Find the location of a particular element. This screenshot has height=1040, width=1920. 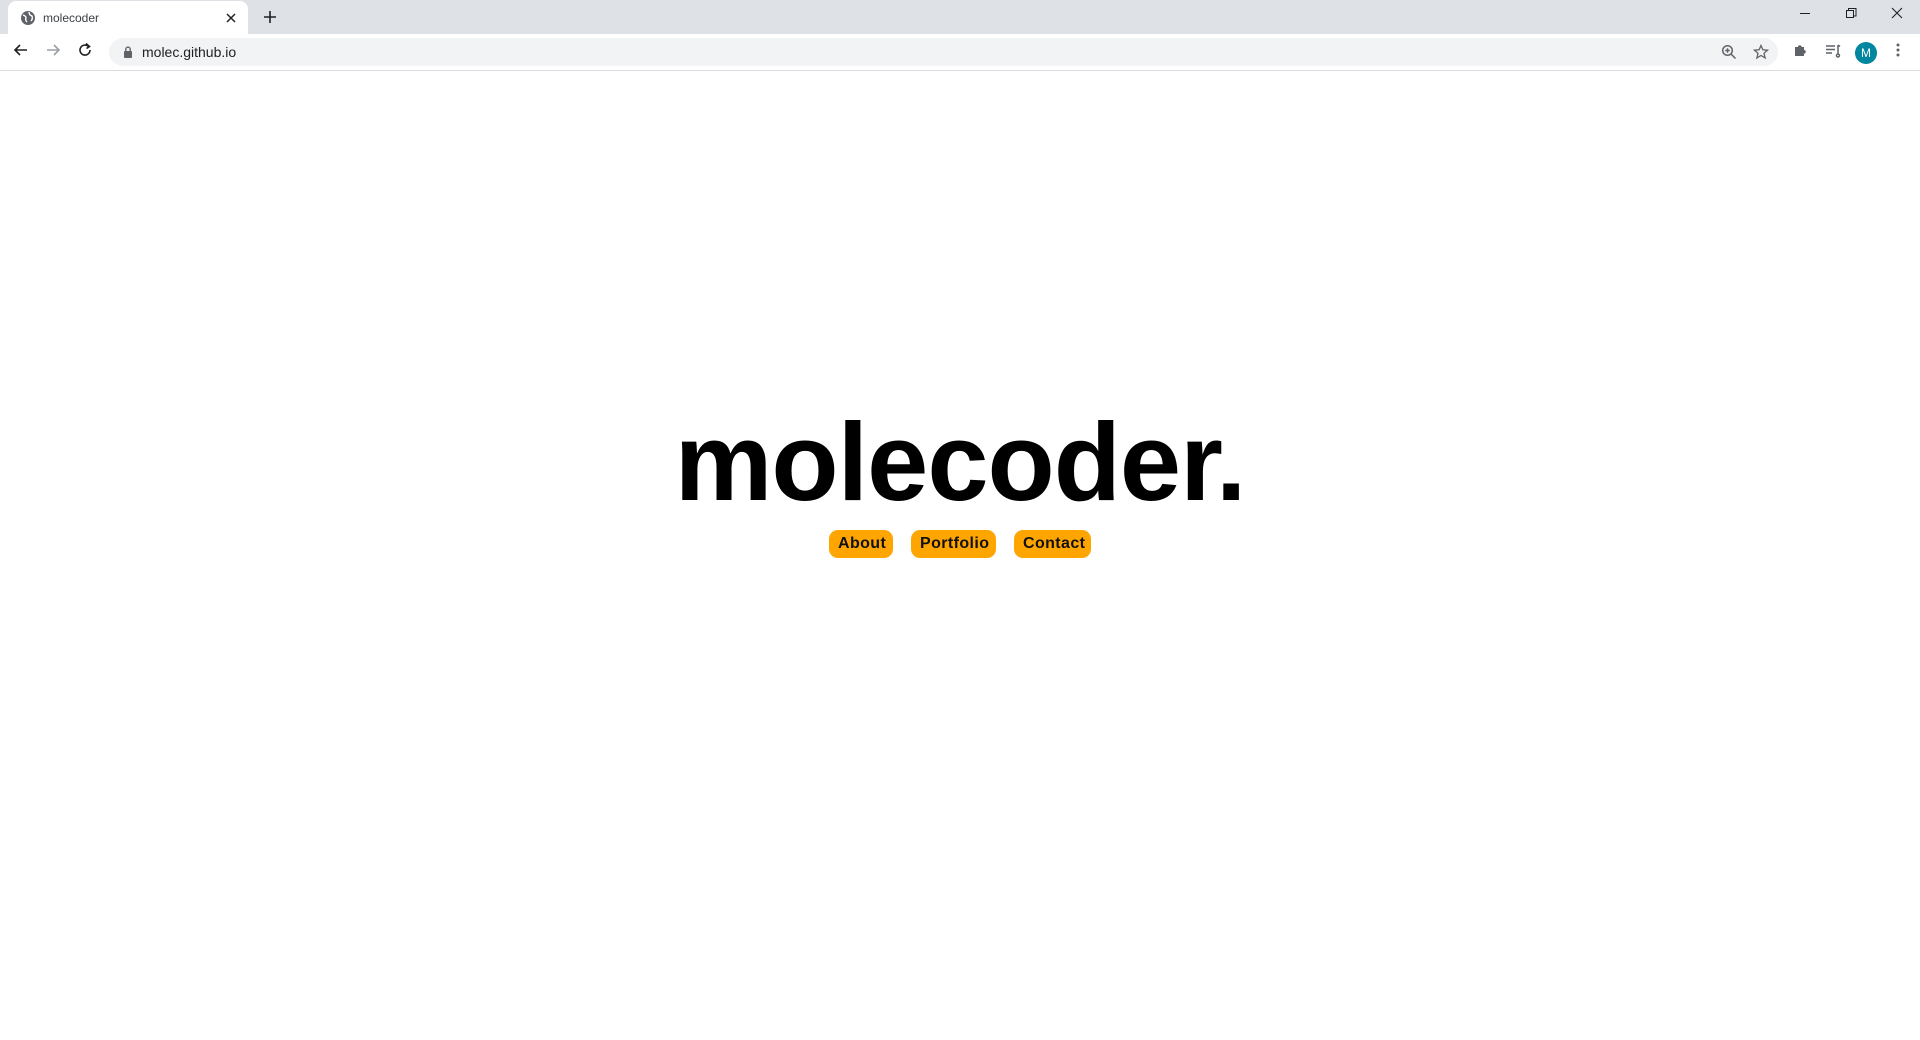

portfolio-button: Portfolio is located at coordinates (953, 544).